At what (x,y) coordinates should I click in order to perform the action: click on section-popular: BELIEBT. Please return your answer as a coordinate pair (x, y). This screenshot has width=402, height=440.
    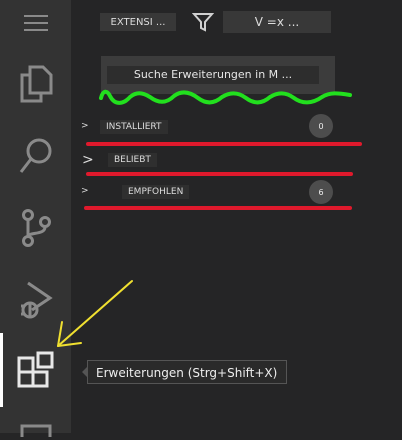
    Looking at the image, I should click on (132, 160).